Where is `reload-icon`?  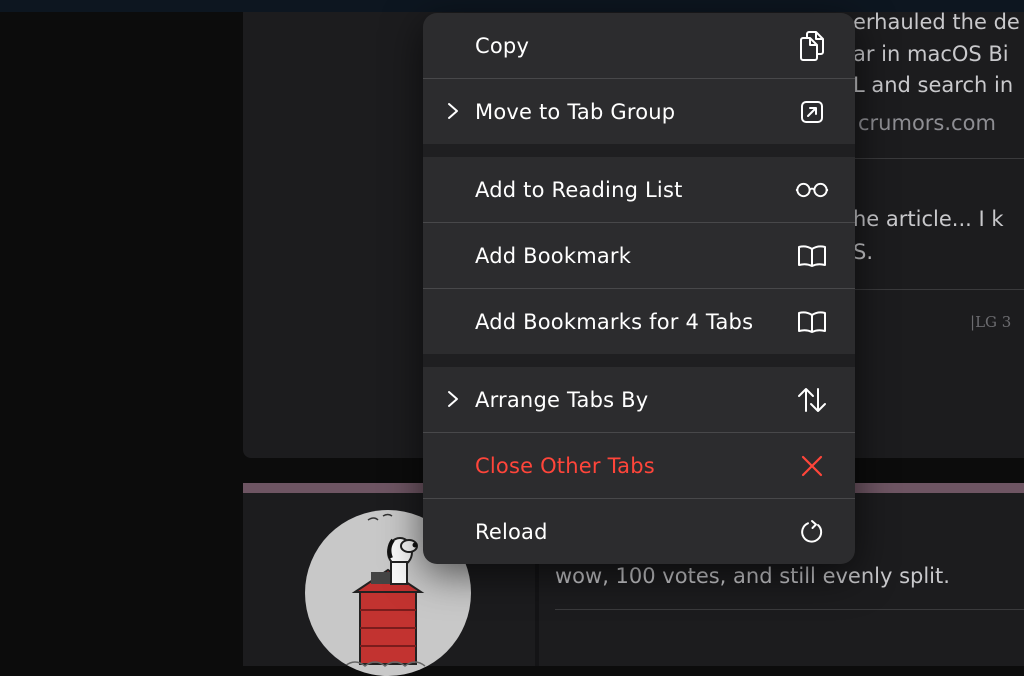 reload-icon is located at coordinates (812, 532).